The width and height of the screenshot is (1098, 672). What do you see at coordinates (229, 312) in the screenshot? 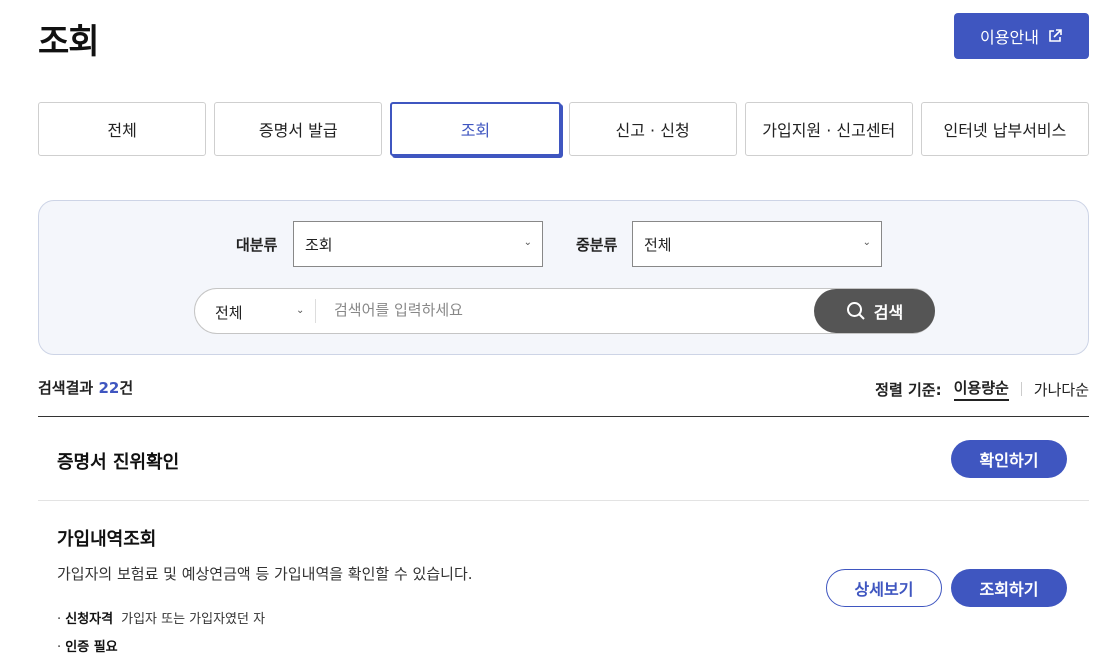
I see `search-scope-select: 전체` at bounding box center [229, 312].